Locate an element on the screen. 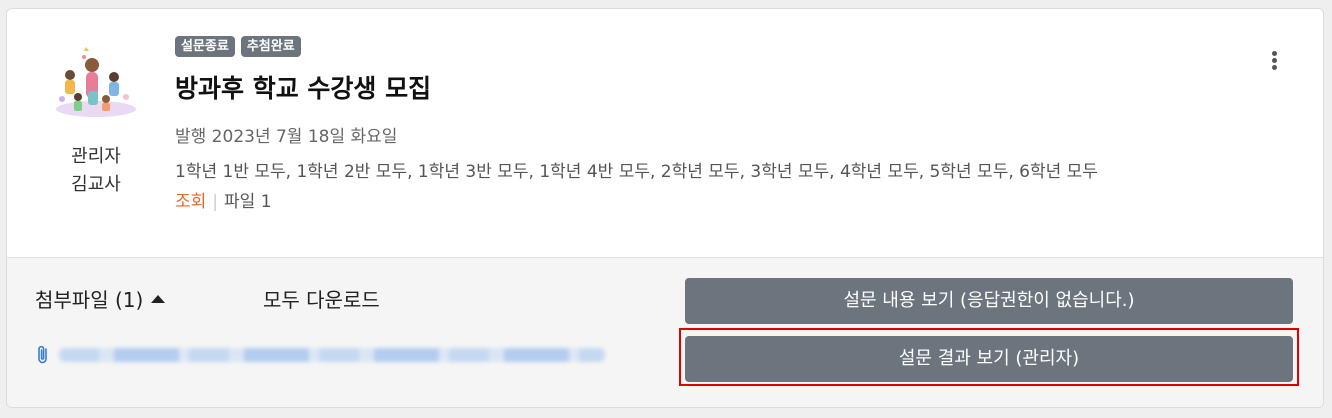 The width and height of the screenshot is (1332, 418). attachments-header-label: 첨부파일 (1) is located at coordinates (89, 300).